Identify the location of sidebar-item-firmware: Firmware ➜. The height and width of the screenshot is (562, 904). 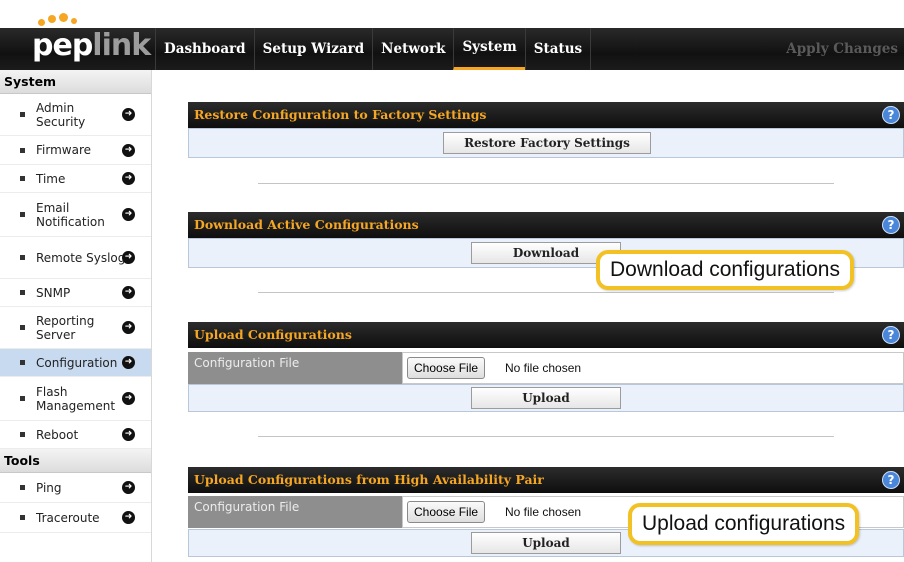
(75, 150).